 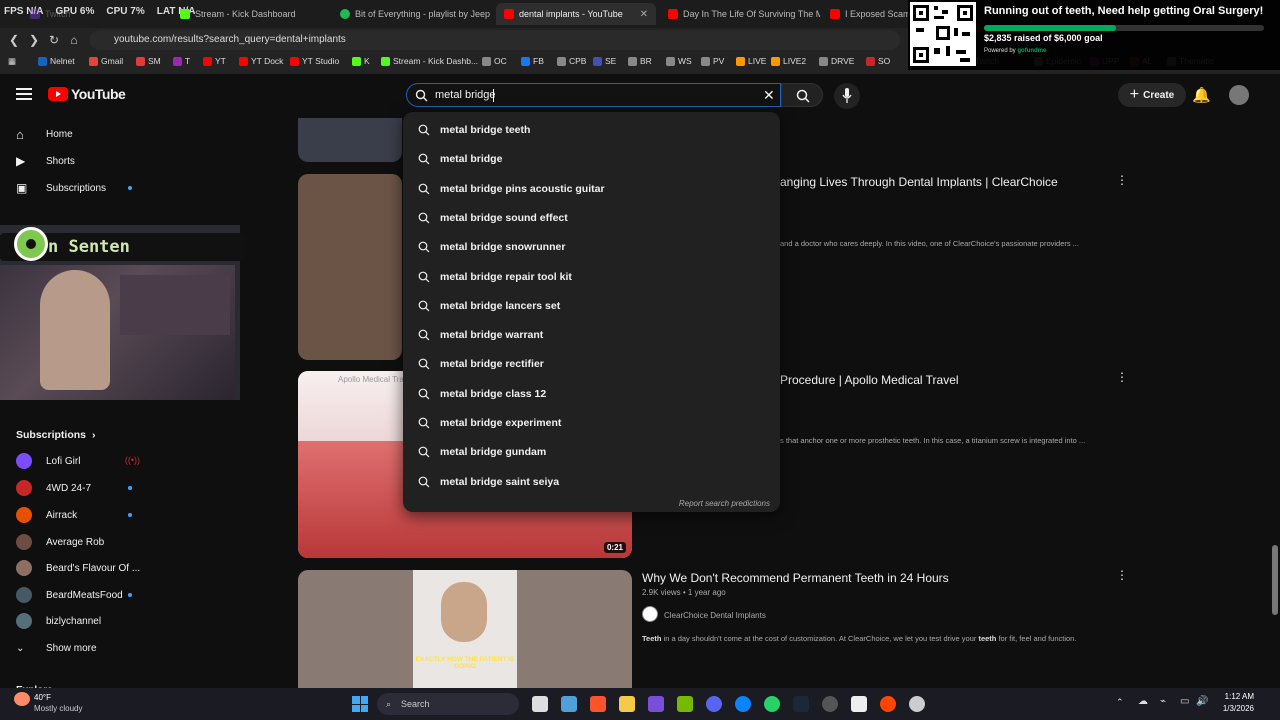 What do you see at coordinates (591, 306) in the screenshot?
I see `search-suggestion: metal bridge lancers set` at bounding box center [591, 306].